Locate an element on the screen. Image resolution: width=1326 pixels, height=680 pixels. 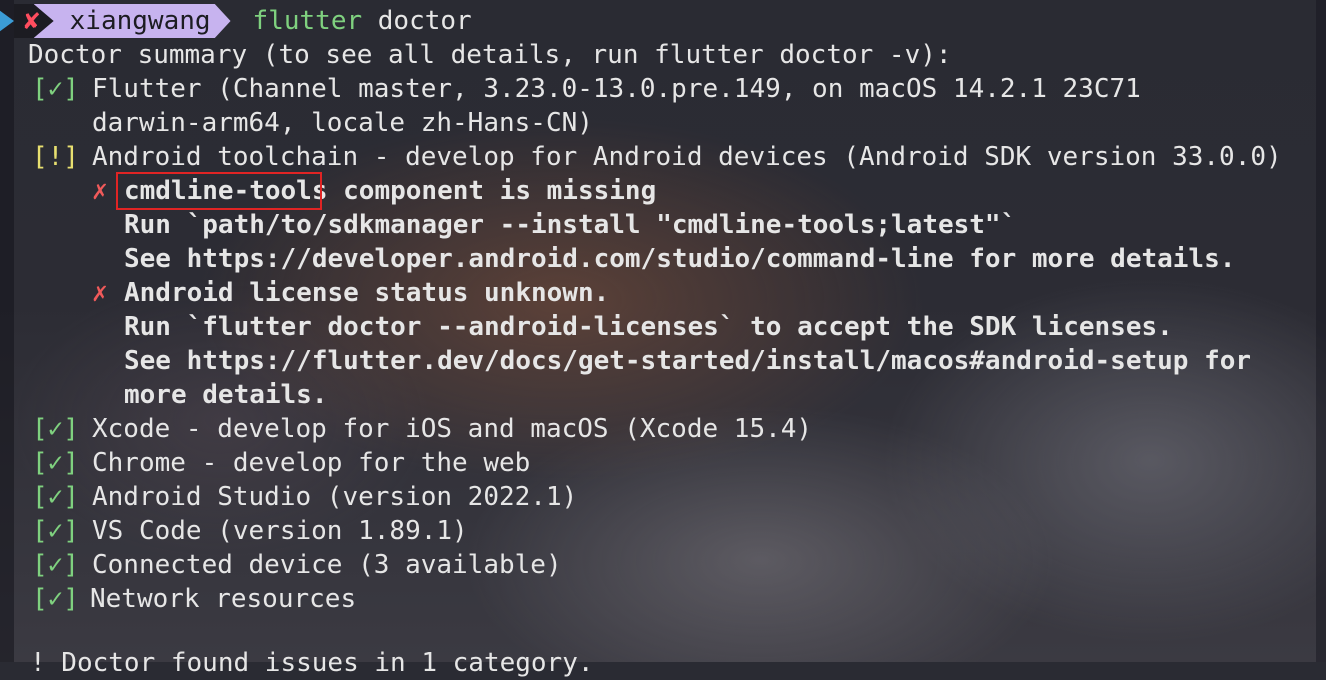
prompt-username: xiangwang is located at coordinates (140, 21).